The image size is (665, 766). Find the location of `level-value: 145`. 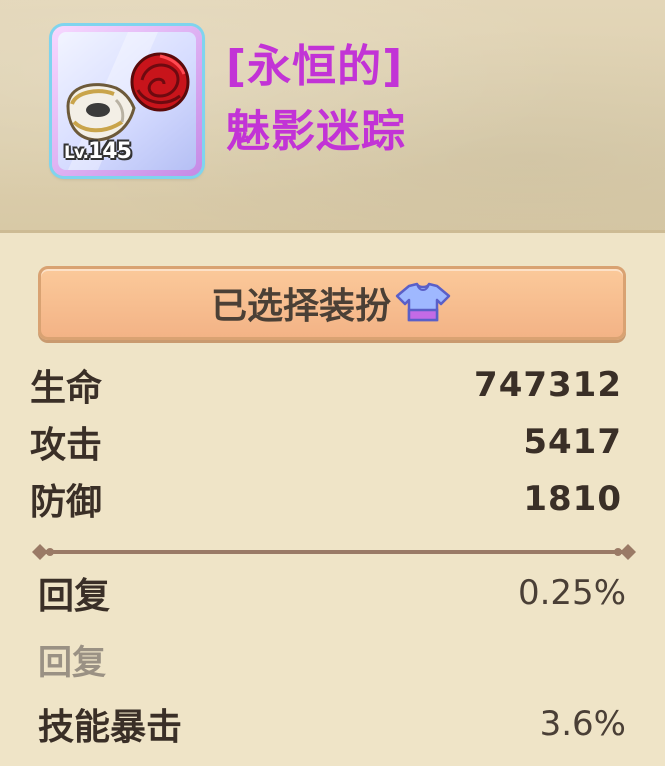

level-value: 145 is located at coordinates (110, 151).